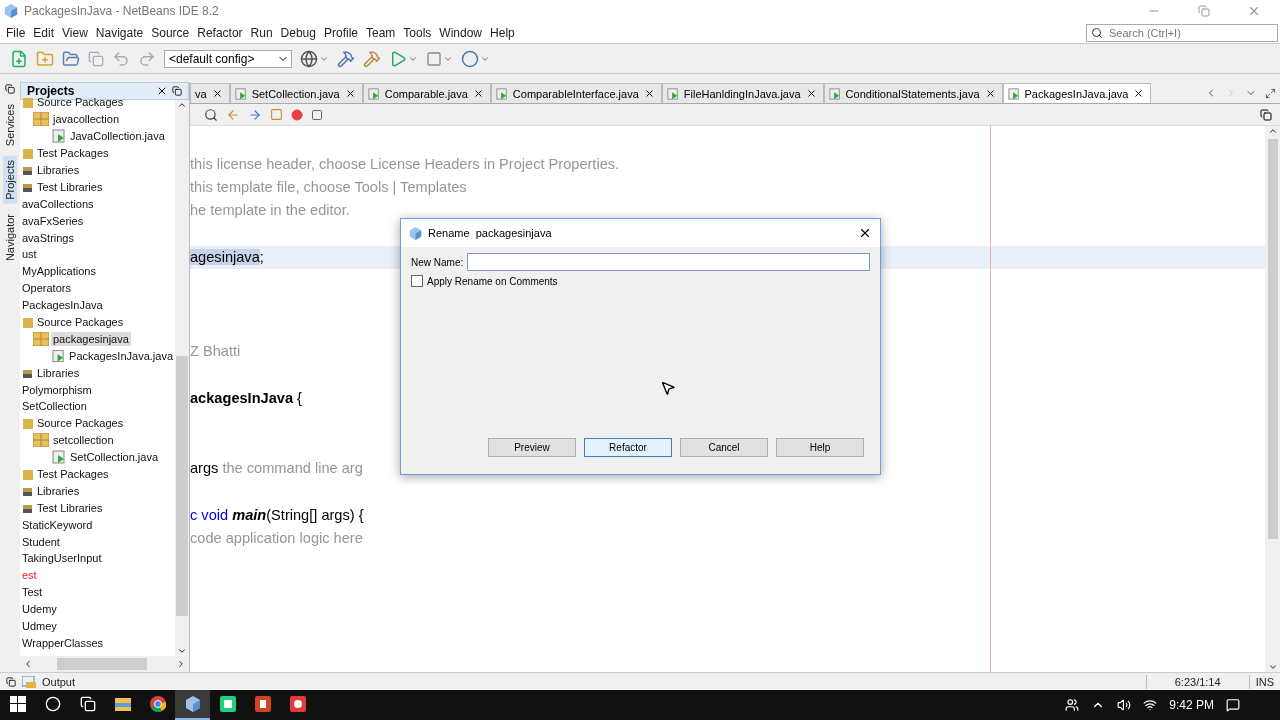 The height and width of the screenshot is (720, 1280). I want to click on tree-item: WrapperClasses, so click(63, 642).